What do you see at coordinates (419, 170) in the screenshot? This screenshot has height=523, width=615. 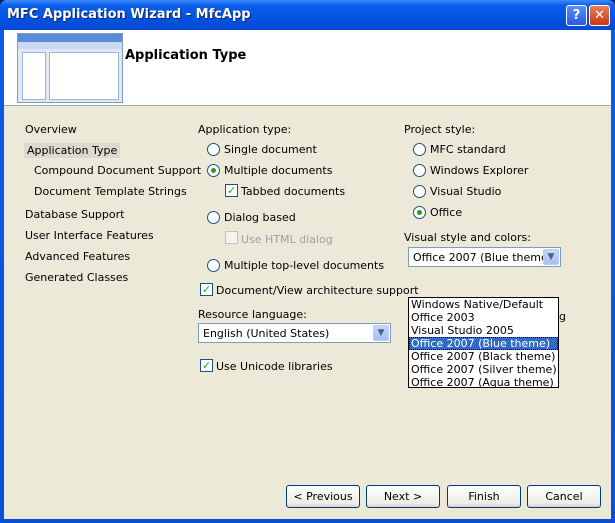 I see `windows-explorer-radio` at bounding box center [419, 170].